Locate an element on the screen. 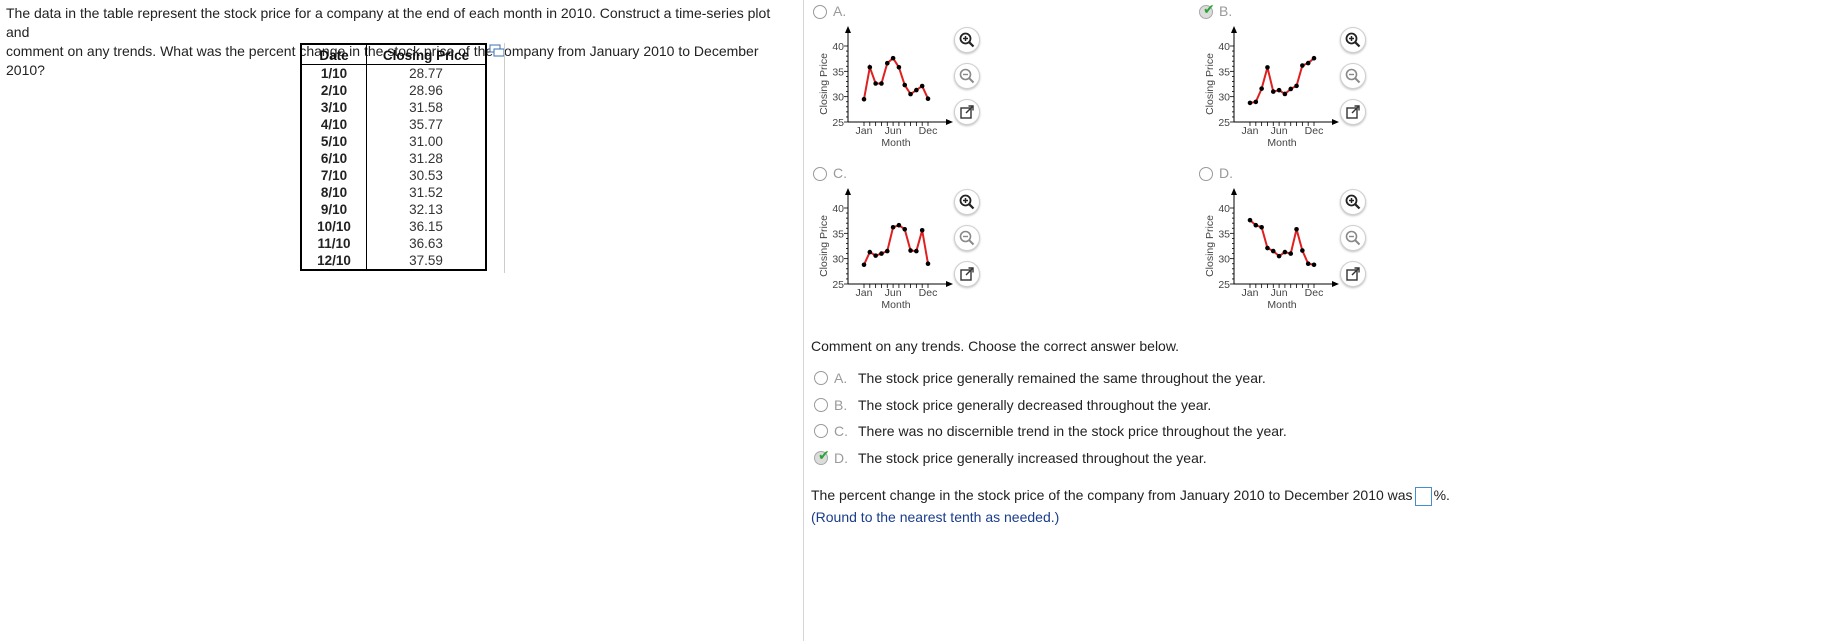  zoom-out-button-d is located at coordinates (1353, 238).